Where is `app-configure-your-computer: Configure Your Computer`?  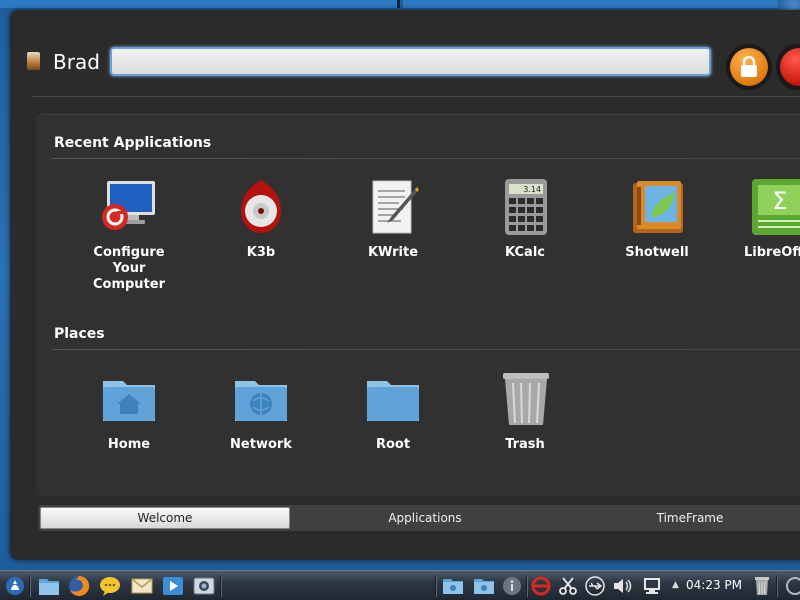
app-configure-your-computer: Configure Your Computer is located at coordinates (129, 235).